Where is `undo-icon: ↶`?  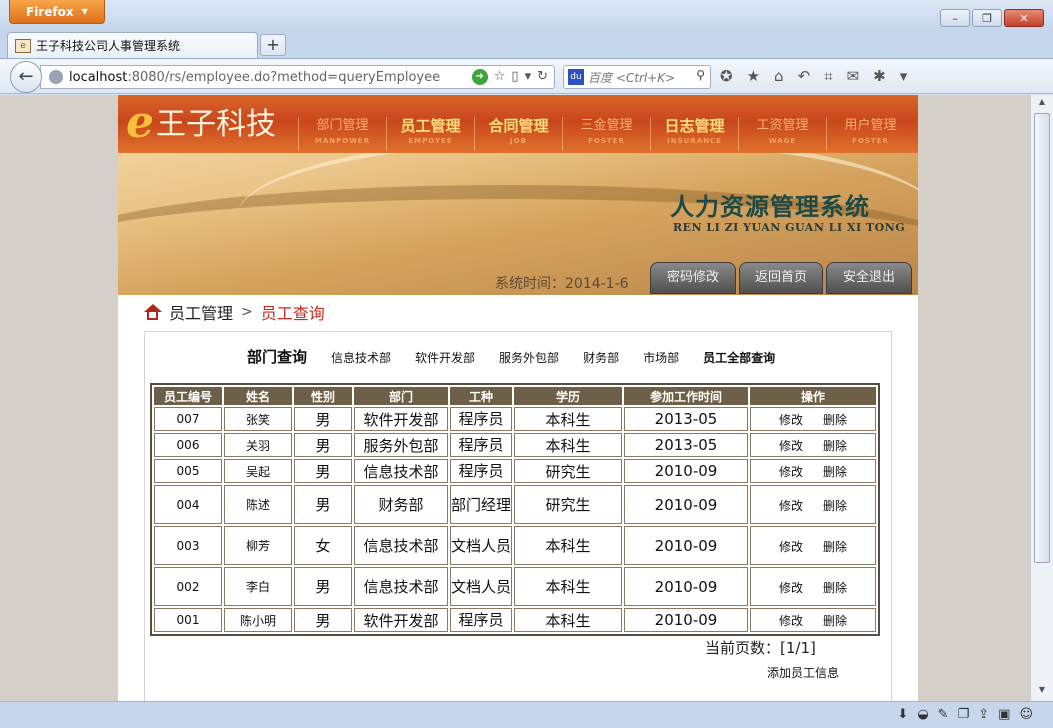
undo-icon: ↶ is located at coordinates (804, 76).